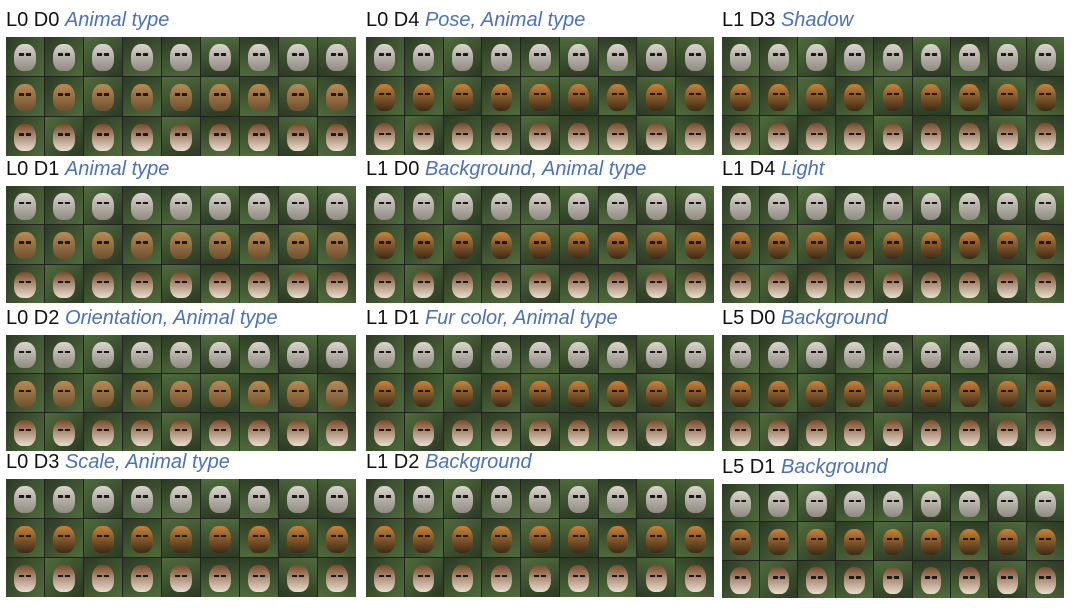 The width and height of the screenshot is (1078, 610). Describe the element at coordinates (817, 20) in the screenshot. I see `panel-description: Shadow` at that location.